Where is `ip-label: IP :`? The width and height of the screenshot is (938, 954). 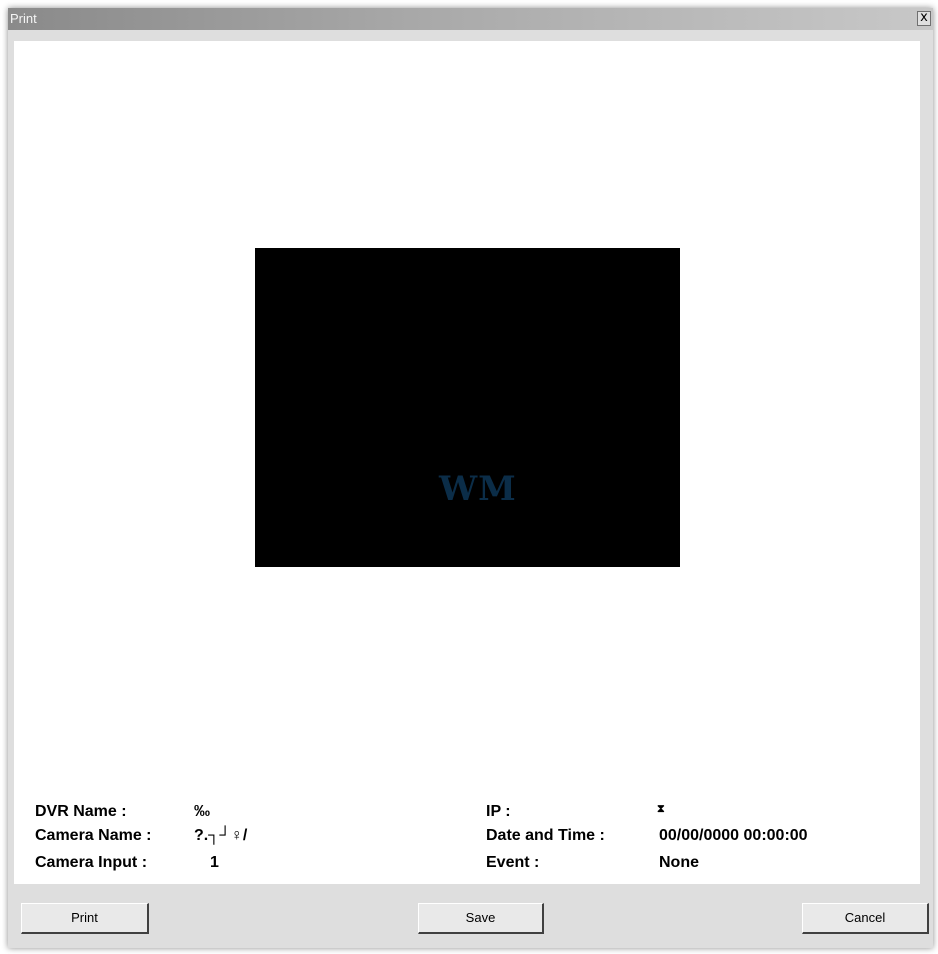
ip-label: IP : is located at coordinates (498, 811).